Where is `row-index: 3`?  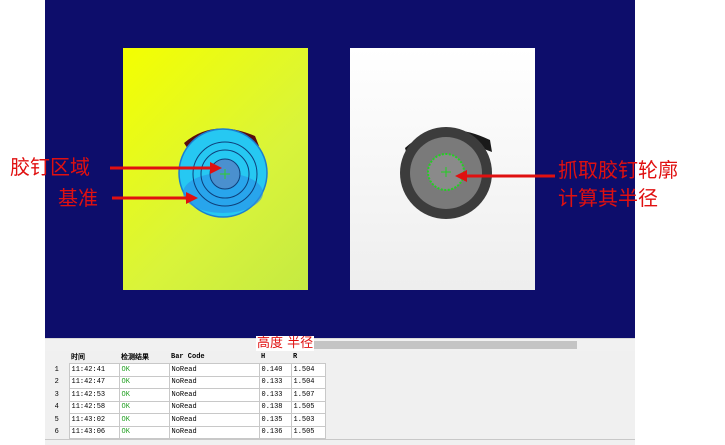 row-index: 3 is located at coordinates (57, 394).